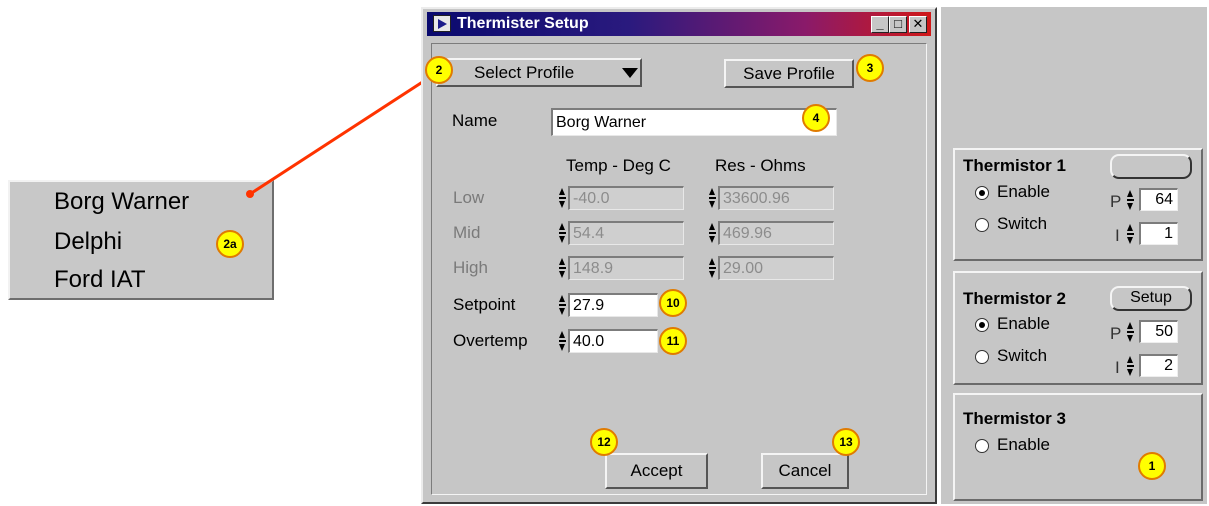 The height and width of the screenshot is (506, 1209). What do you see at coordinates (562, 233) in the screenshot?
I see `mid-temp-spinner-icon` at bounding box center [562, 233].